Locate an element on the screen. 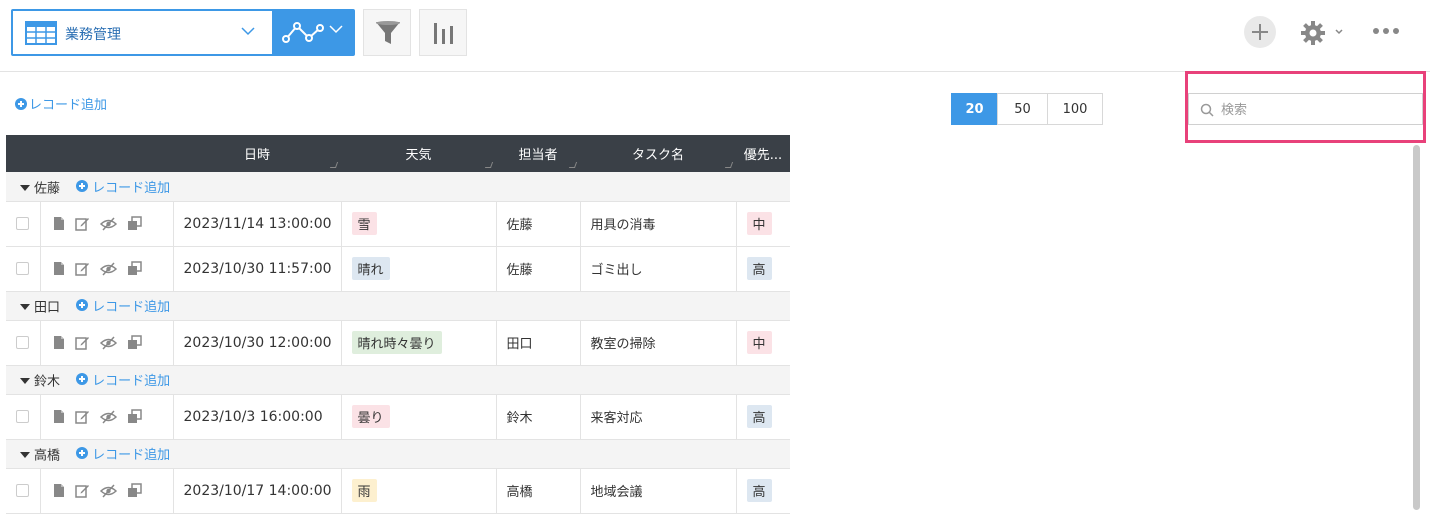 The width and height of the screenshot is (1430, 522). page-size-20: 20 is located at coordinates (974, 109).